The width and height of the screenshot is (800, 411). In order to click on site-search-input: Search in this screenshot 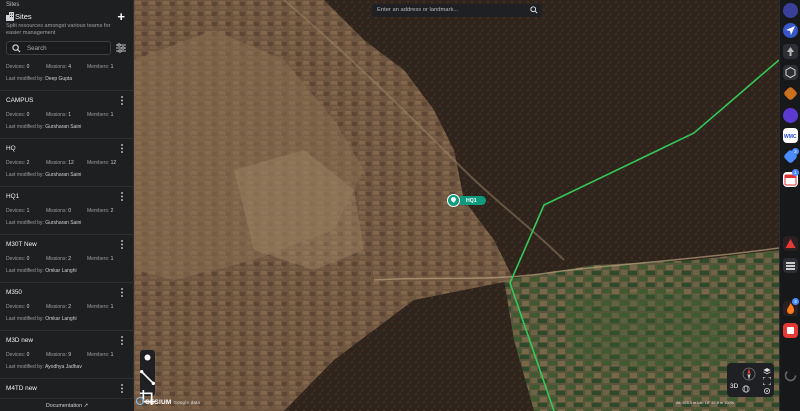, I will do `click(58, 48)`.